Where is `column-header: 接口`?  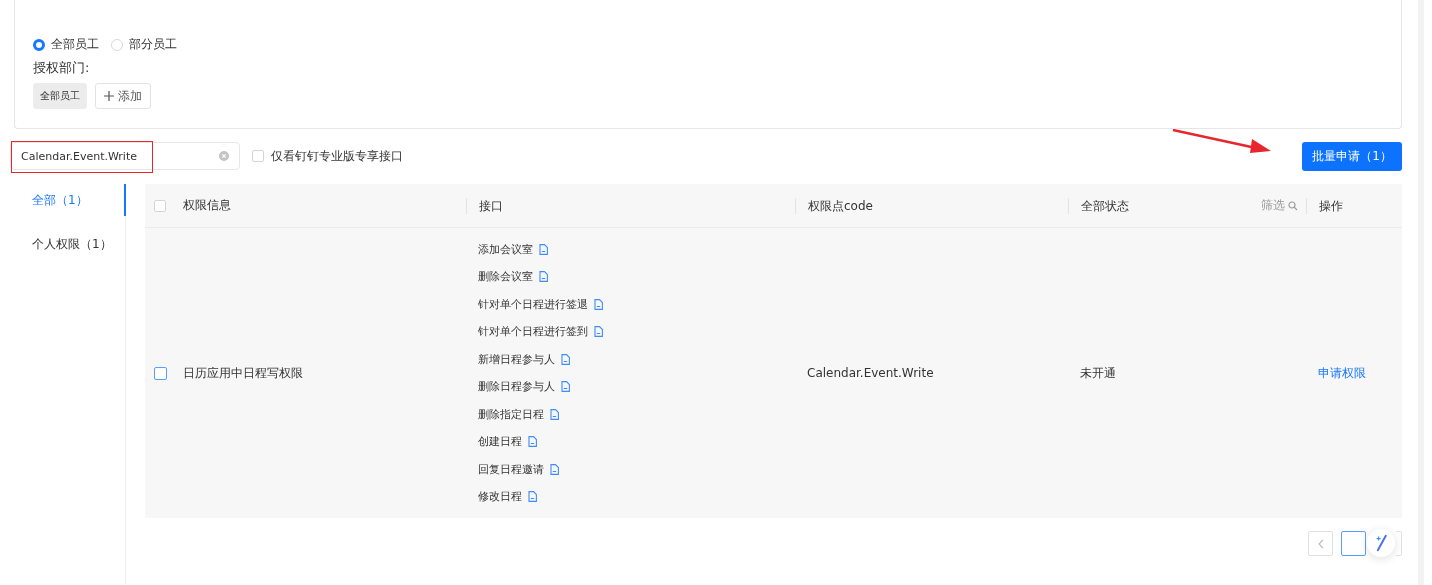
column-header: 接口 is located at coordinates (491, 205).